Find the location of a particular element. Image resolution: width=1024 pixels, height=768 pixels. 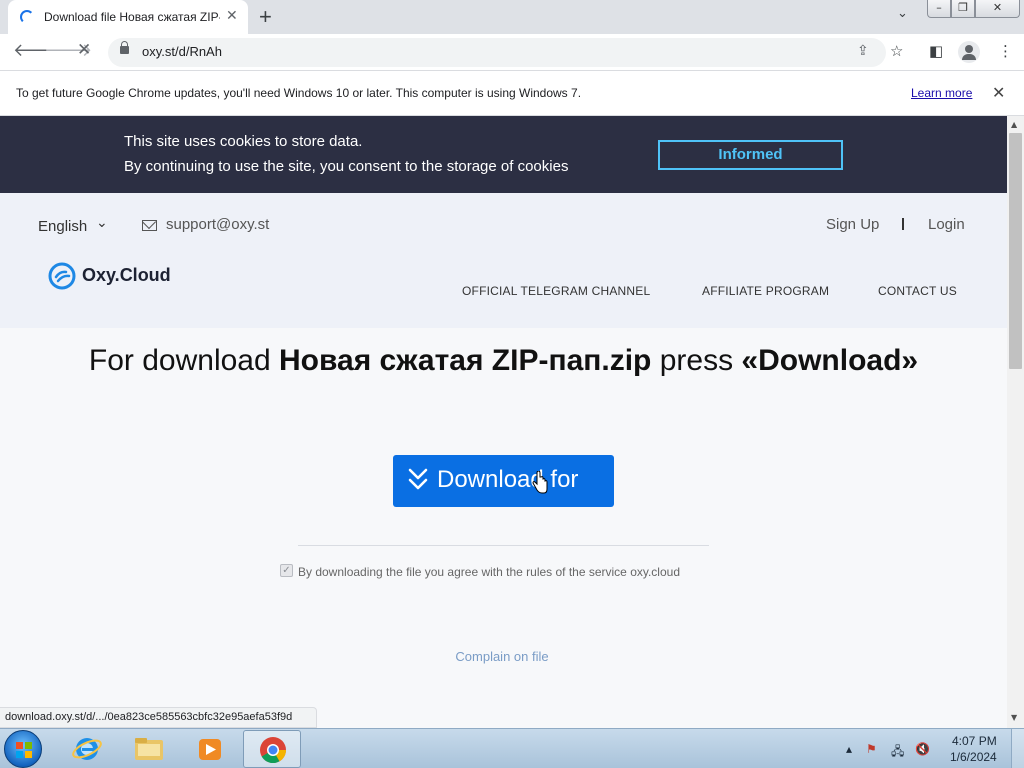

internet-explorer-icon is located at coordinates (87, 749).